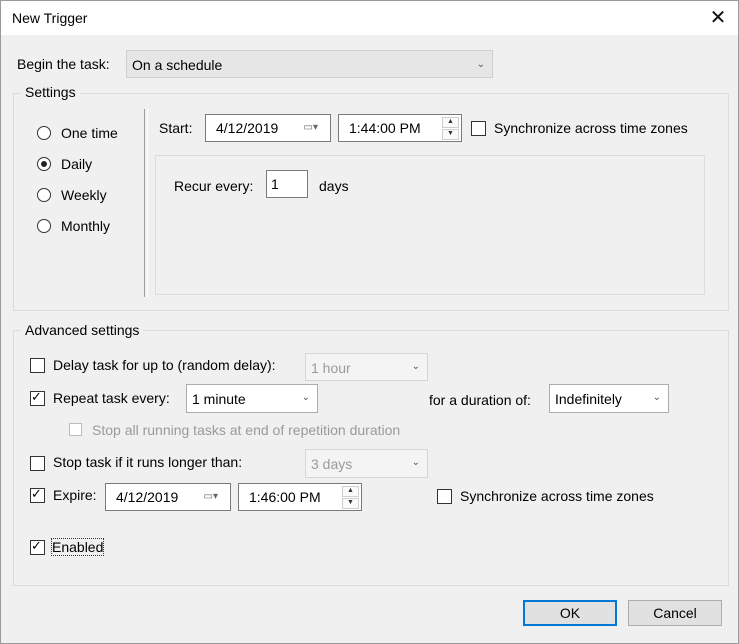 Image resolution: width=739 pixels, height=644 pixels. I want to click on radio-daily-label: Daily, so click(77, 164).